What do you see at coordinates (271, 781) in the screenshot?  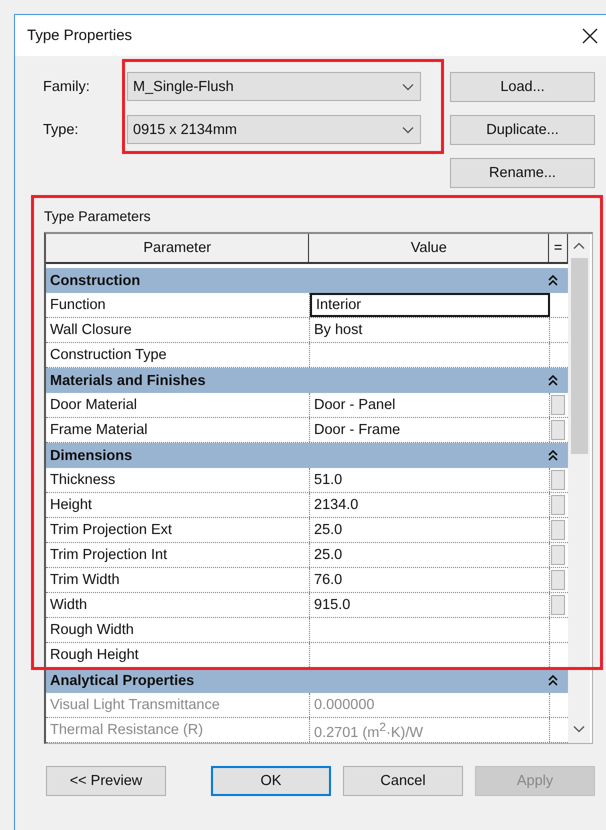 I see `dialog-button: OK` at bounding box center [271, 781].